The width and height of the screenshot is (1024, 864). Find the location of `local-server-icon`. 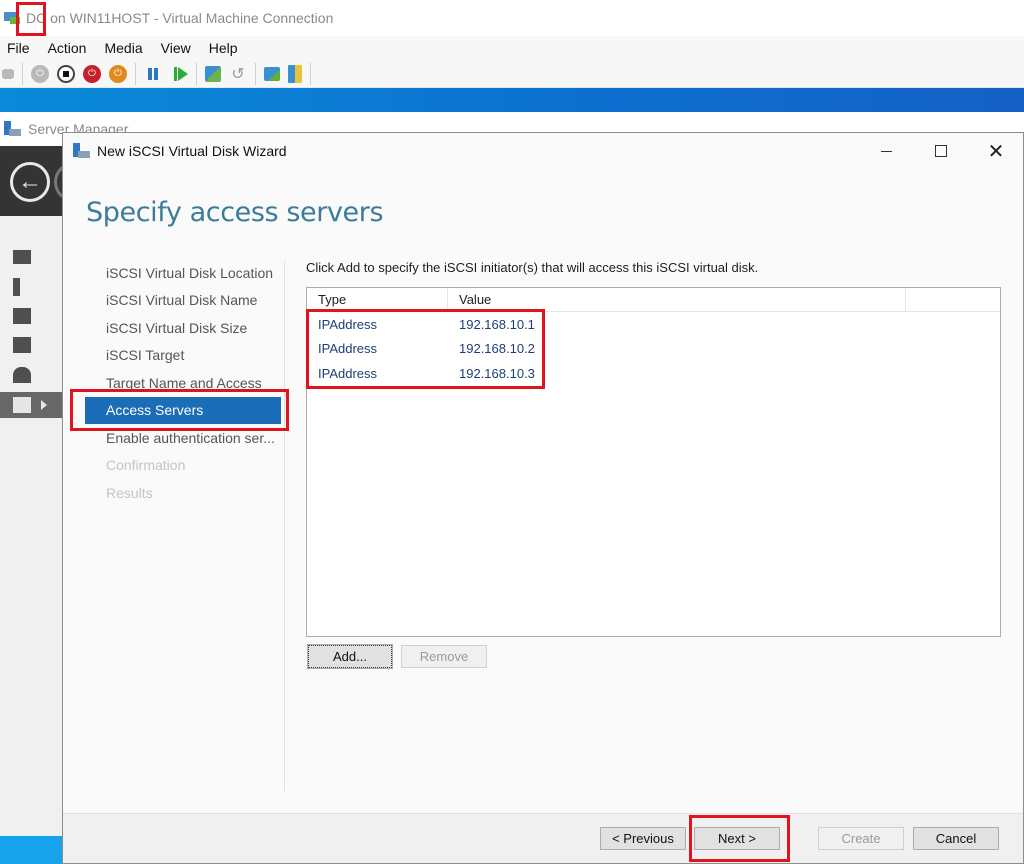

local-server-icon is located at coordinates (32, 287).